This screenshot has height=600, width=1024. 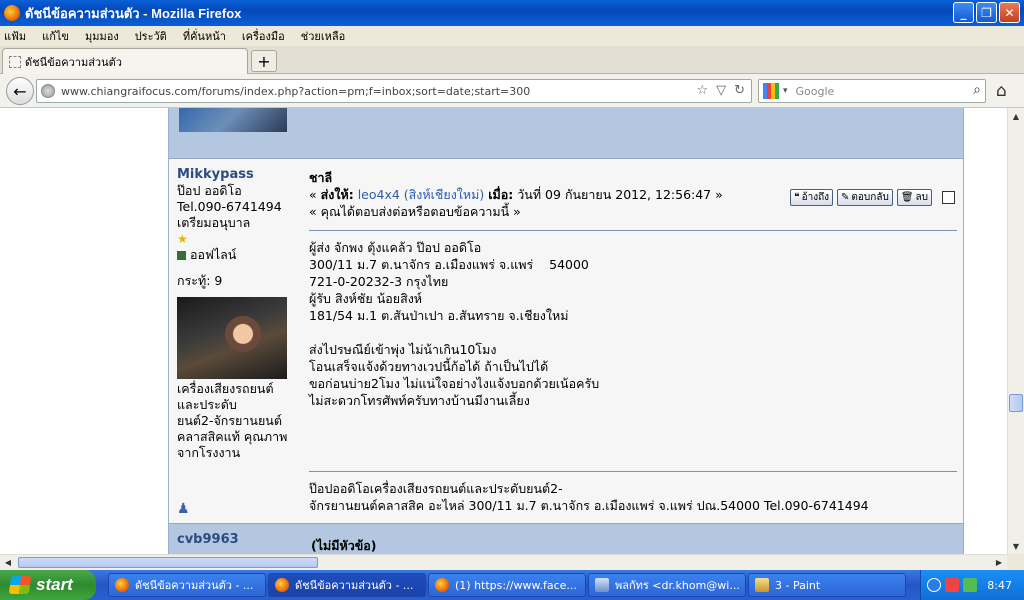 What do you see at coordinates (633, 230) in the screenshot?
I see `divider` at bounding box center [633, 230].